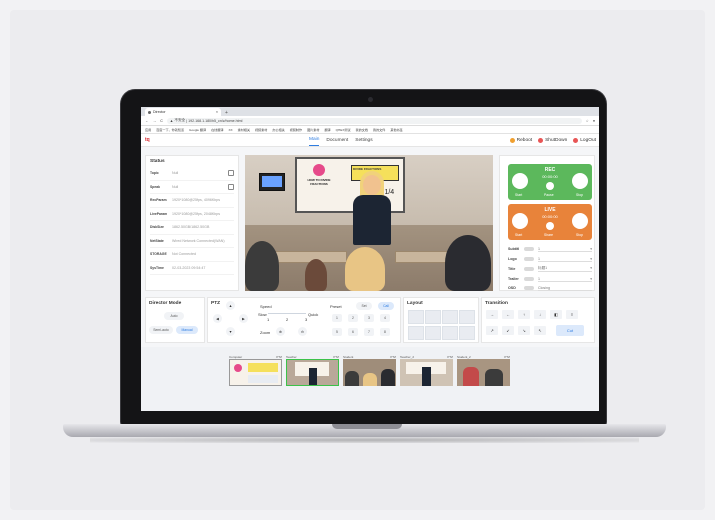 The image size is (715, 520). I want to click on title-select: 标题1 ▾, so click(565, 269).